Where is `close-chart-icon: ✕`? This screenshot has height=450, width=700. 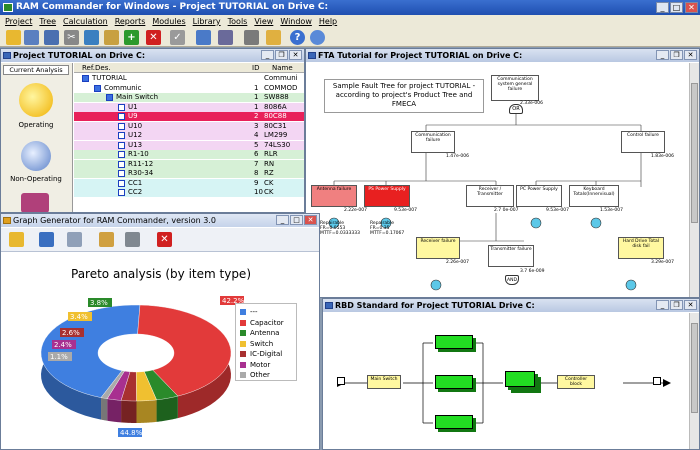 close-chart-icon: ✕ is located at coordinates (164, 239).